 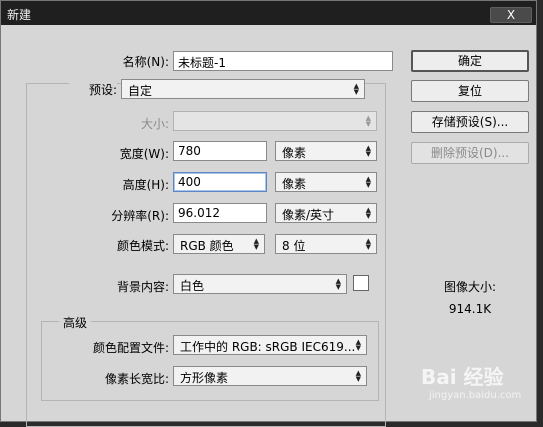 What do you see at coordinates (75, 322) in the screenshot?
I see `advanced-title: 高级` at bounding box center [75, 322].